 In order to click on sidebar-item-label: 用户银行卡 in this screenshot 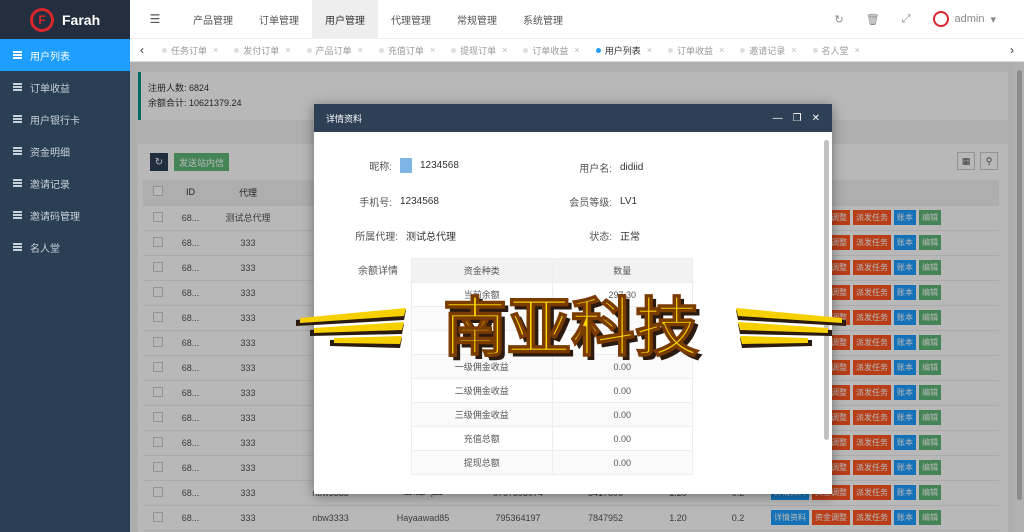, I will do `click(55, 121)`.